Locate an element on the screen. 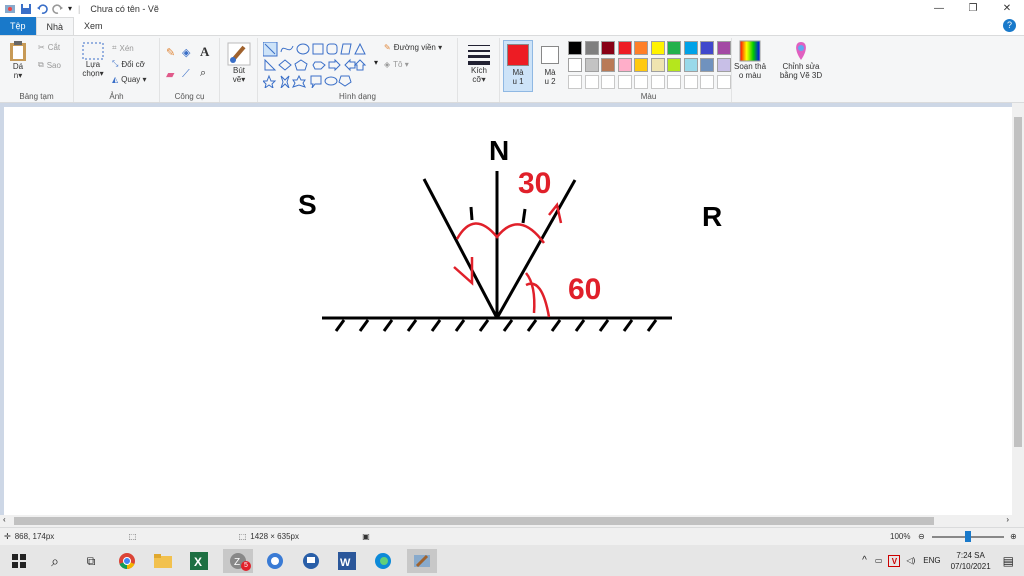  size-button: Kích cỡ▾ is located at coordinates (479, 63).